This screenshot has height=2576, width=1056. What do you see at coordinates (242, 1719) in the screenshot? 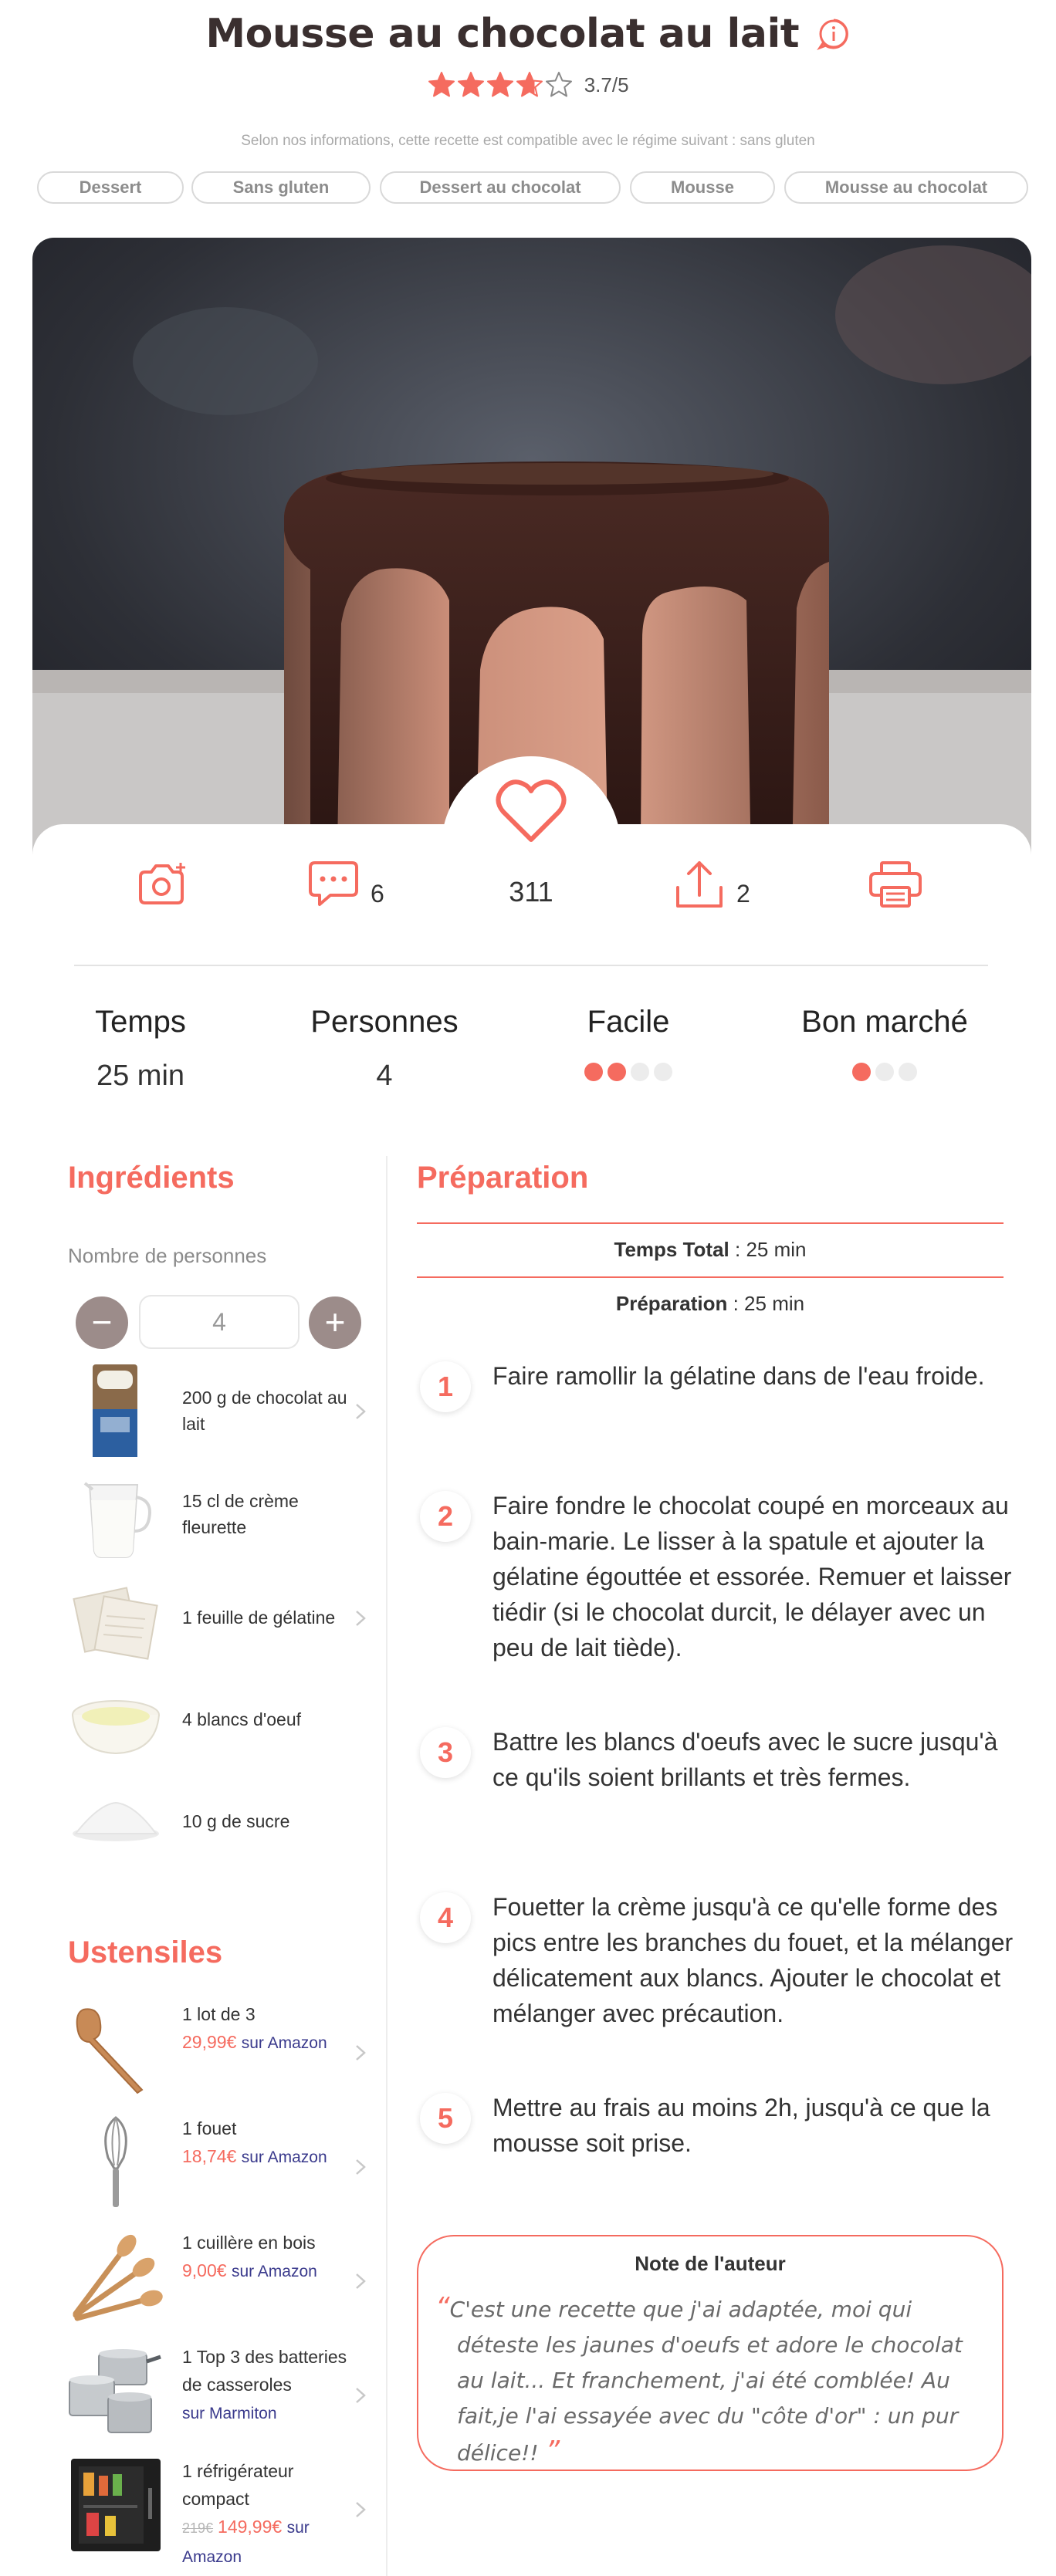
I see `ingredient-text: 4 blancs d'oeuf` at bounding box center [242, 1719].